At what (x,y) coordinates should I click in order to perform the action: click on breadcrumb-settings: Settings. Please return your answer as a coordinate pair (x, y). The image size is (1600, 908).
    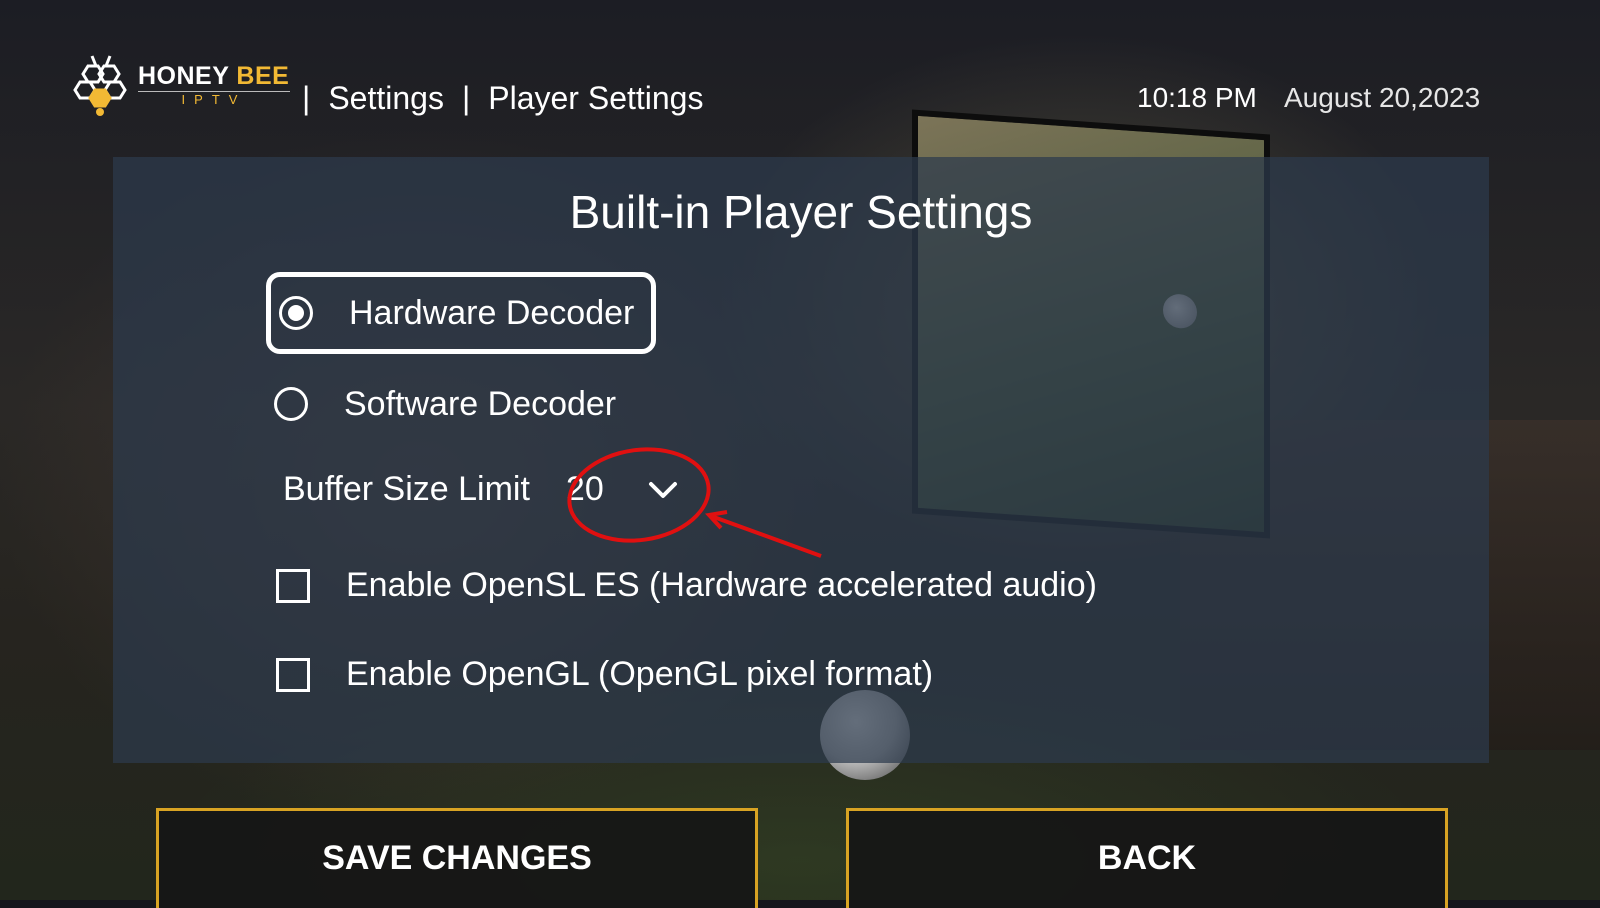
    Looking at the image, I should click on (386, 98).